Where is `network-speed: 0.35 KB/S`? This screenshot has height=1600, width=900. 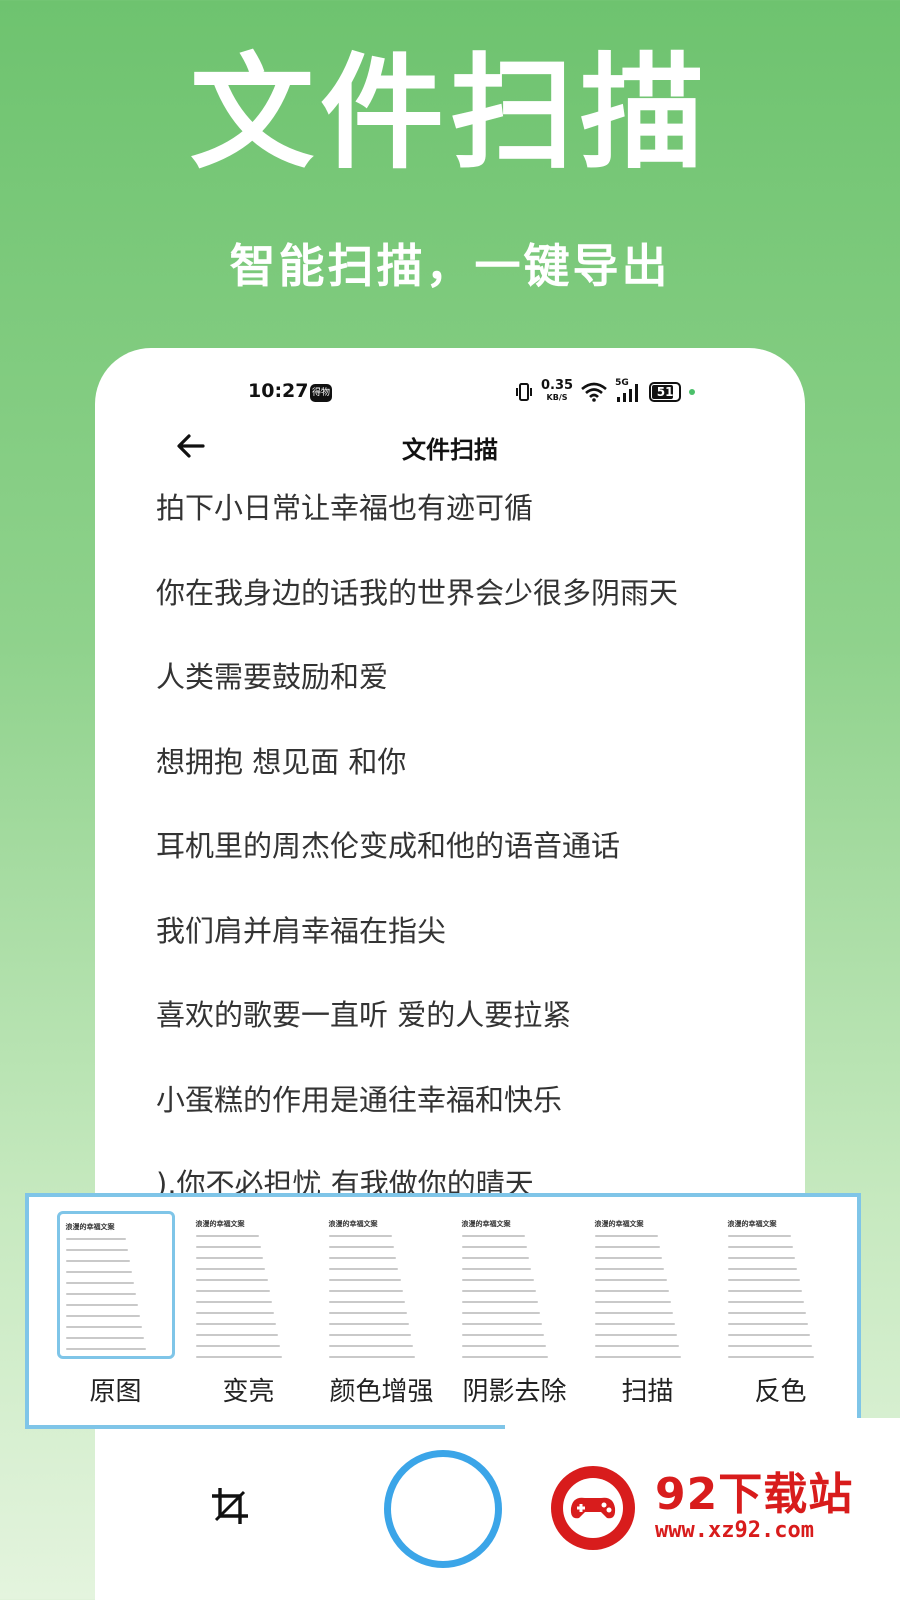
network-speed: 0.35 KB/S is located at coordinates (557, 390).